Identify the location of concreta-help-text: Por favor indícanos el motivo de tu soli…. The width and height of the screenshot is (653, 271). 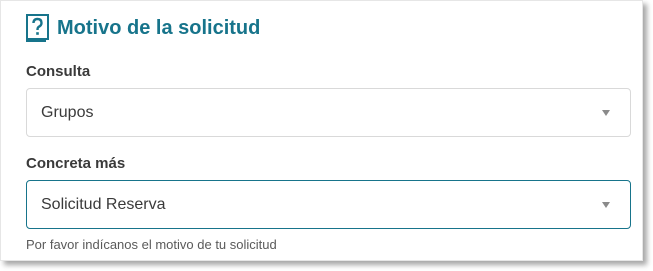
(151, 244).